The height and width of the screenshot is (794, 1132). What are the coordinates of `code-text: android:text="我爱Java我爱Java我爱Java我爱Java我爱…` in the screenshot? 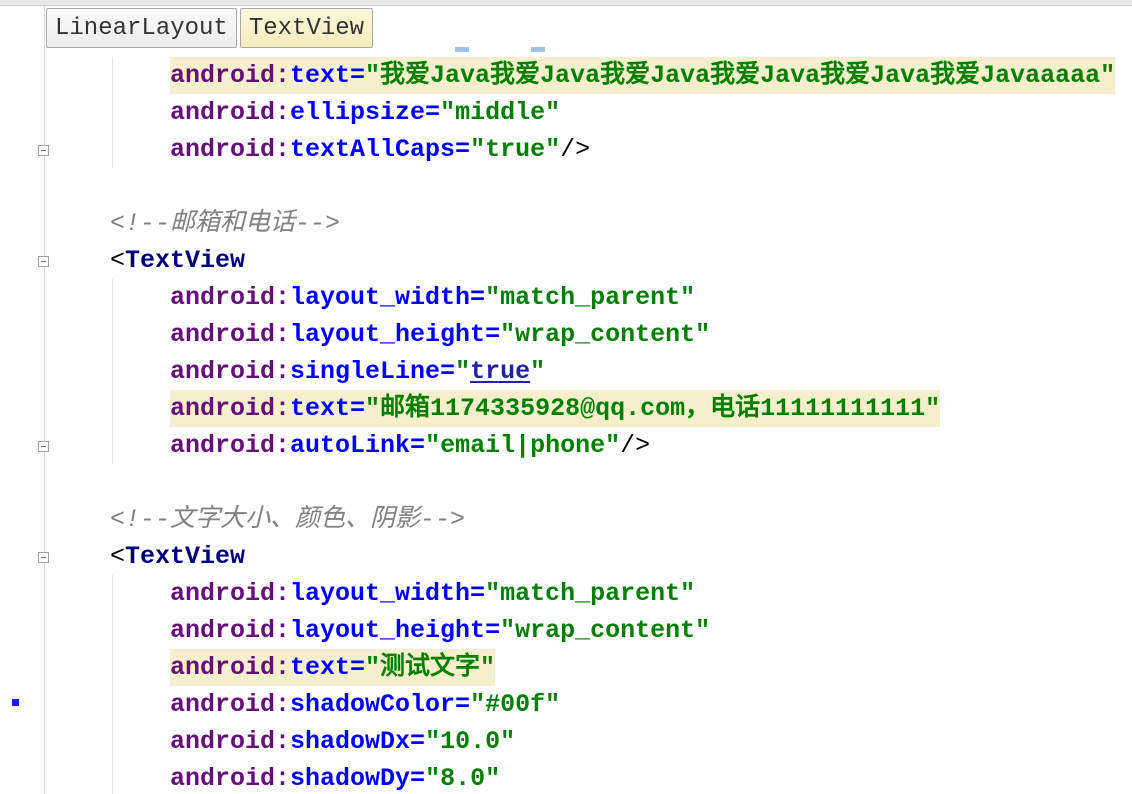 It's located at (643, 75).